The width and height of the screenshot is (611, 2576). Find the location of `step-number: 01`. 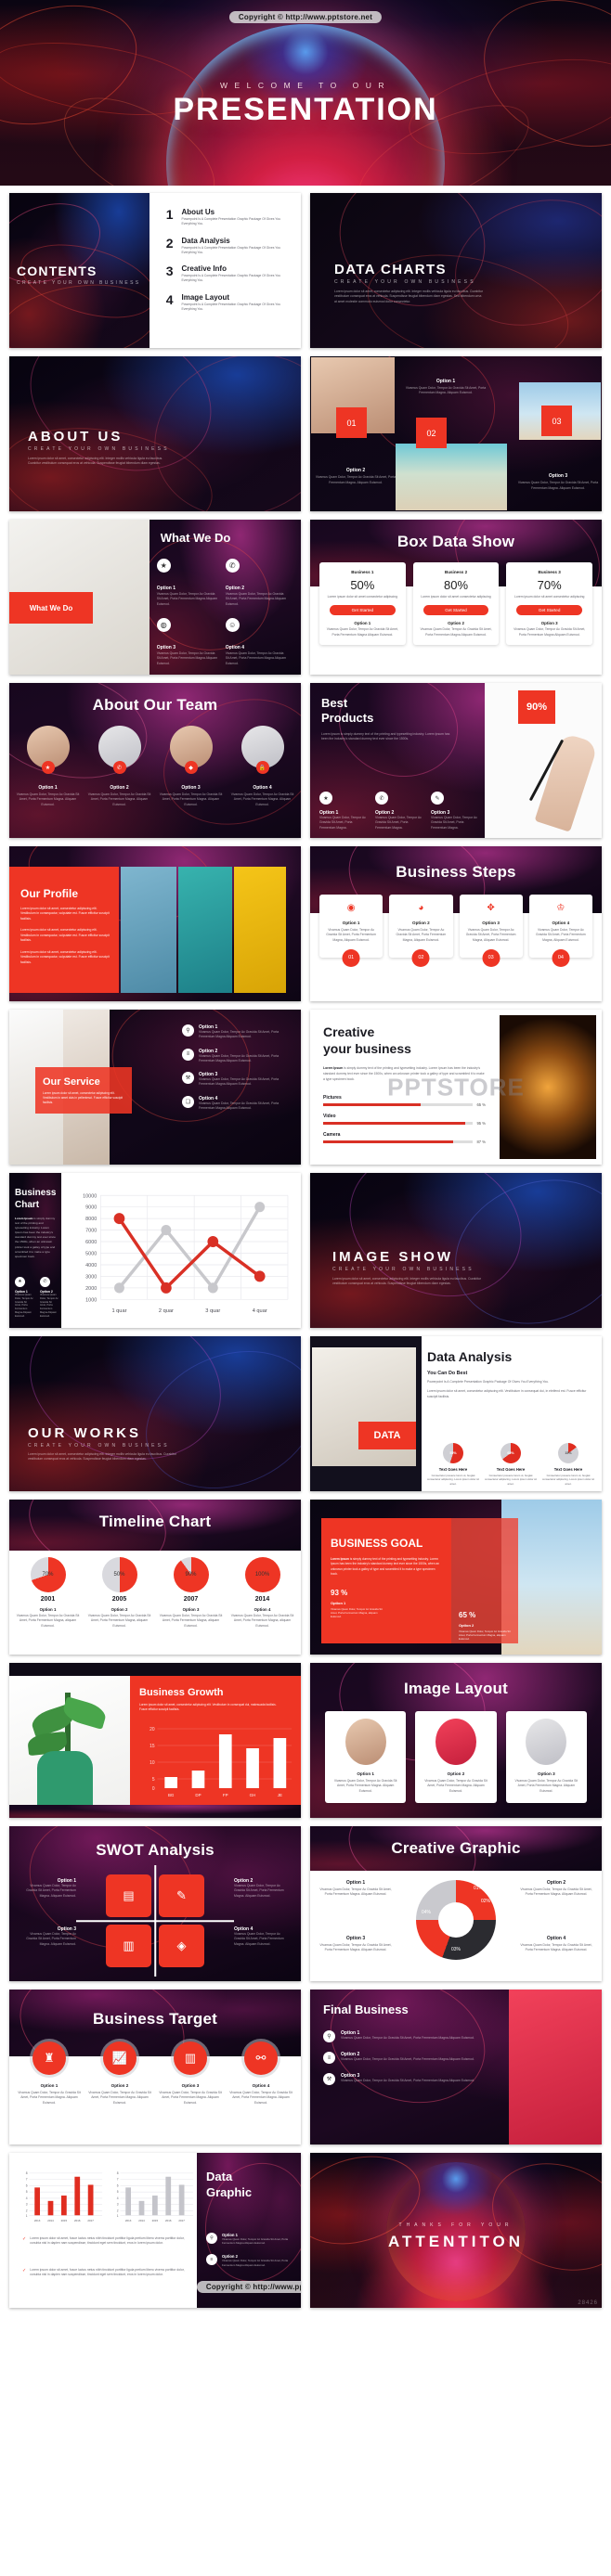

step-number: 01 is located at coordinates (351, 957).